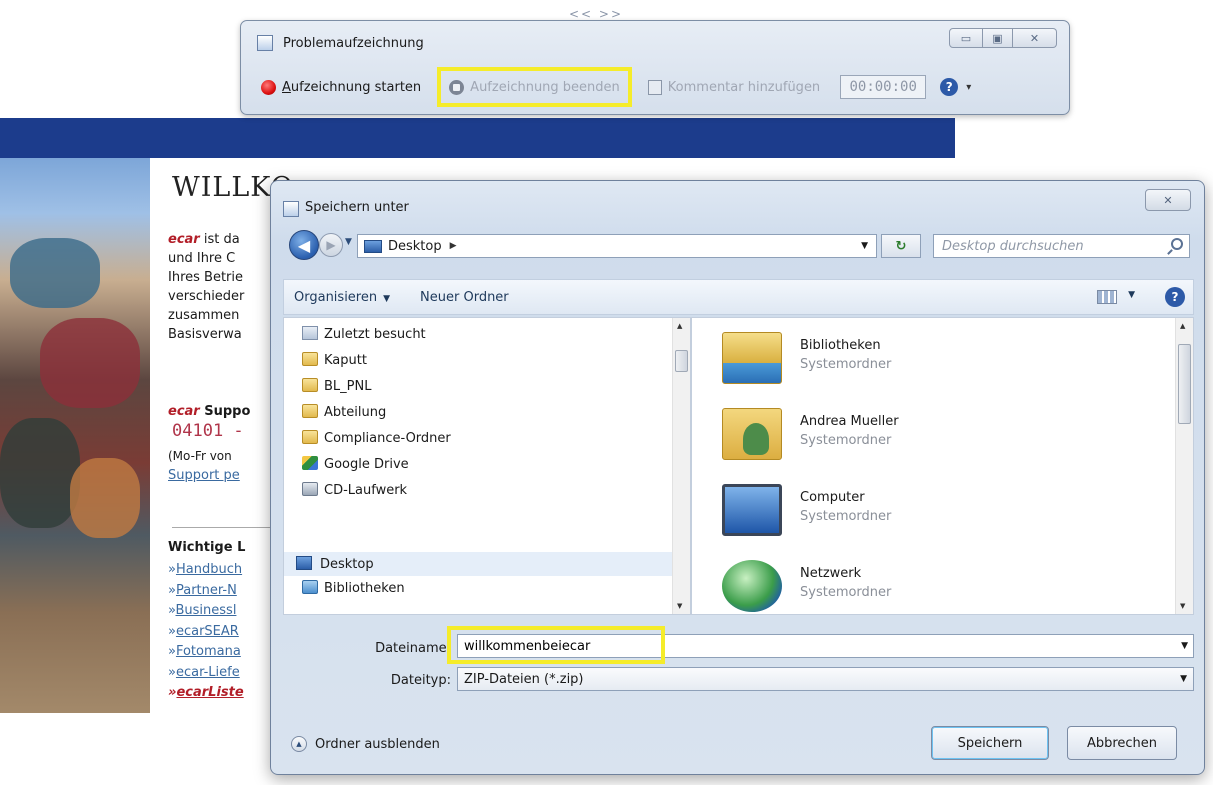 The height and width of the screenshot is (785, 1213). Describe the element at coordinates (206, 652) in the screenshot. I see `website-link: »Fotomana` at that location.